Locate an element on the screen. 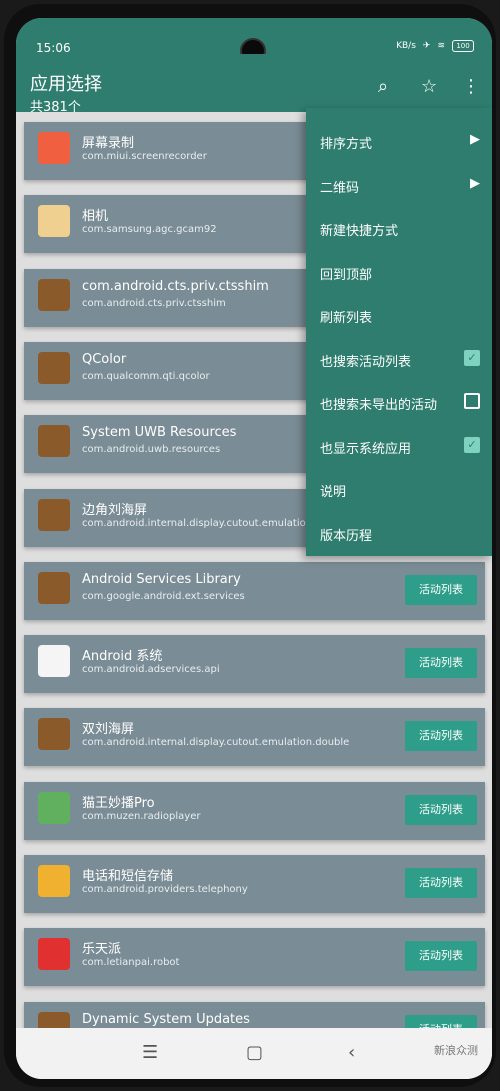  network-speed: KB/s is located at coordinates (406, 46).